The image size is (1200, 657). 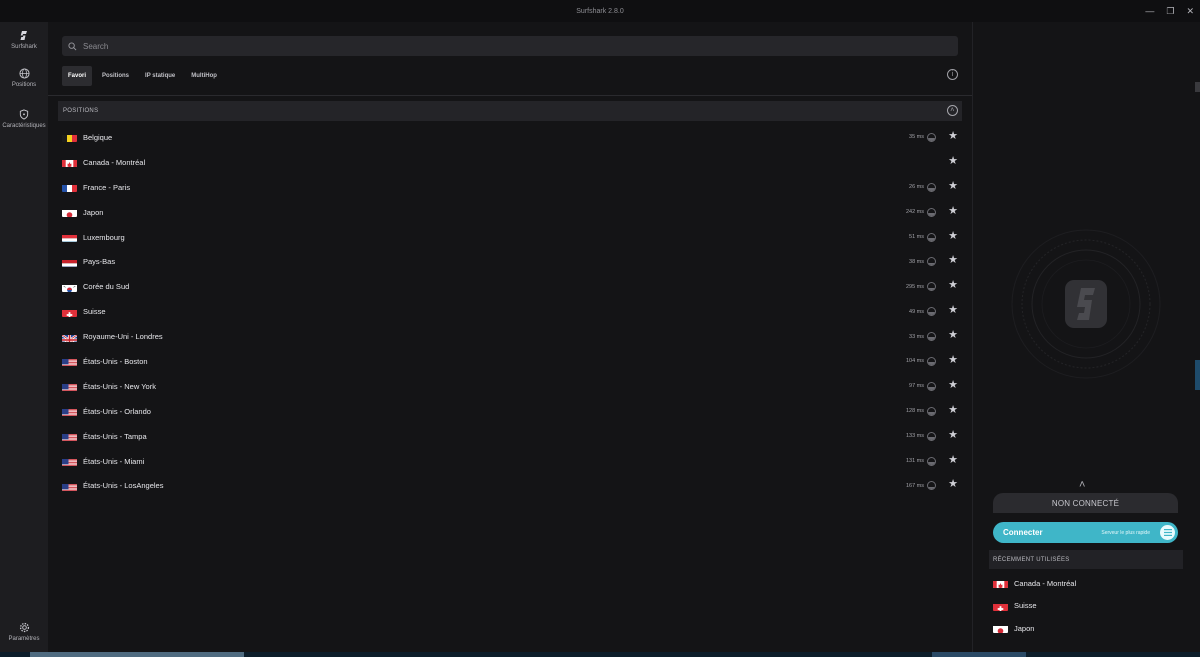 I want to click on divider, so click(x=510, y=95).